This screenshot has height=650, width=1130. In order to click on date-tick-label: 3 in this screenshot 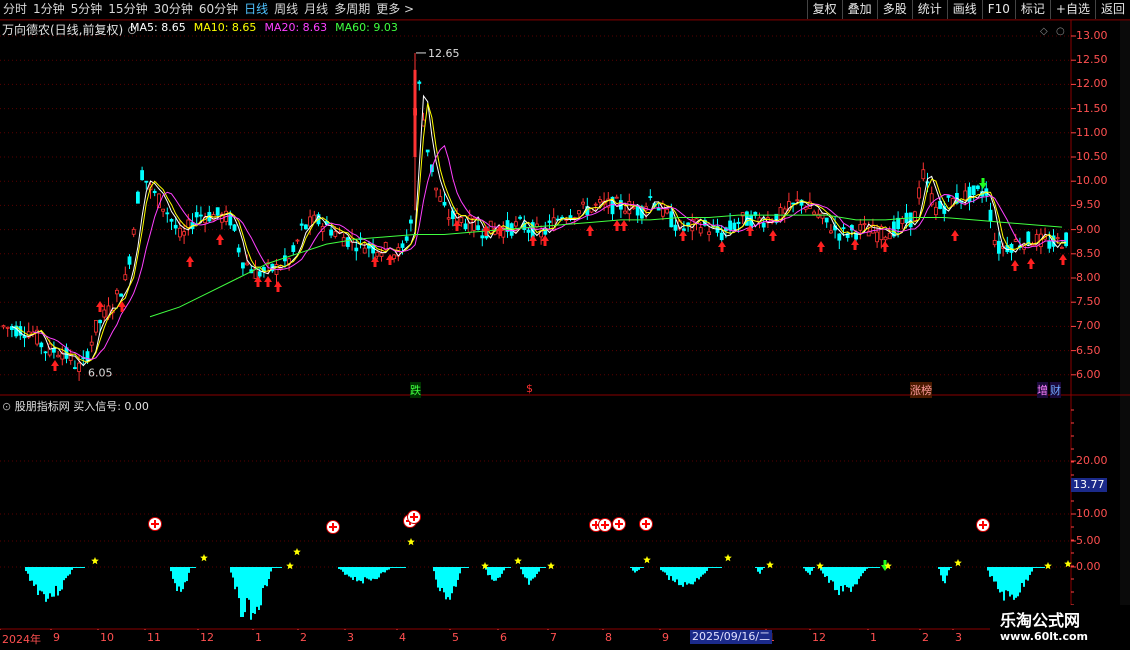, I will do `click(958, 637)`.